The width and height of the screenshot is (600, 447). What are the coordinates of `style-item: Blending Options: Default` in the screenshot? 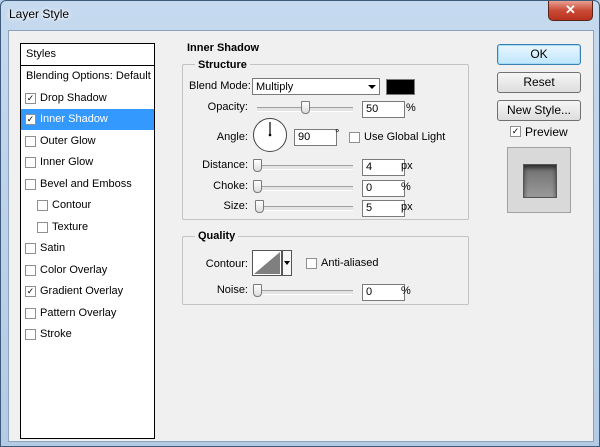 It's located at (87, 76).